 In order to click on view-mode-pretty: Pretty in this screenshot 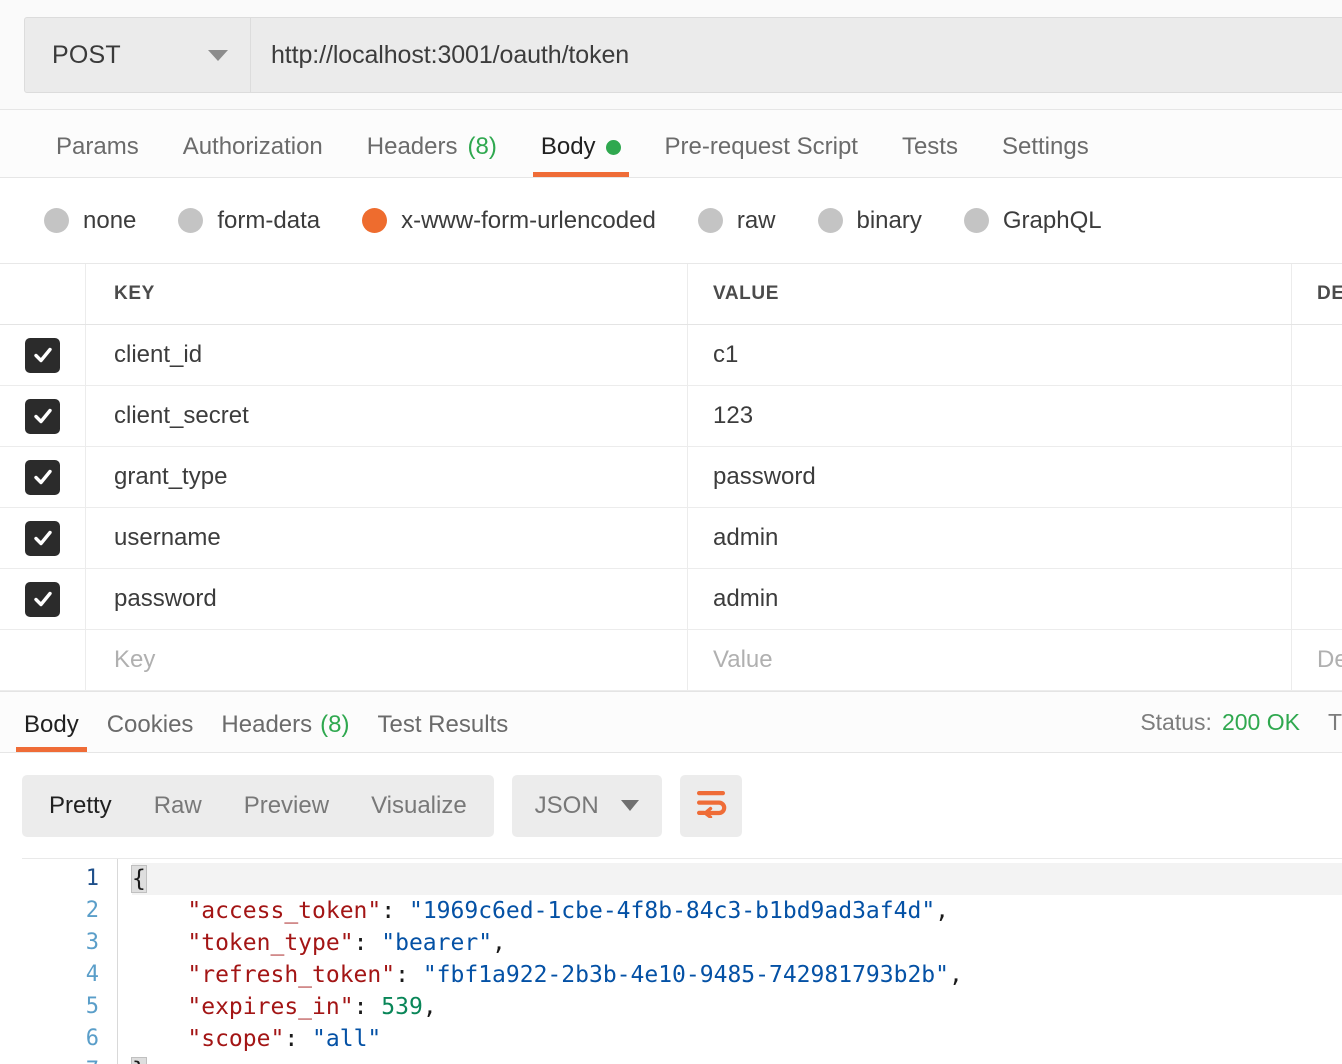, I will do `click(80, 806)`.